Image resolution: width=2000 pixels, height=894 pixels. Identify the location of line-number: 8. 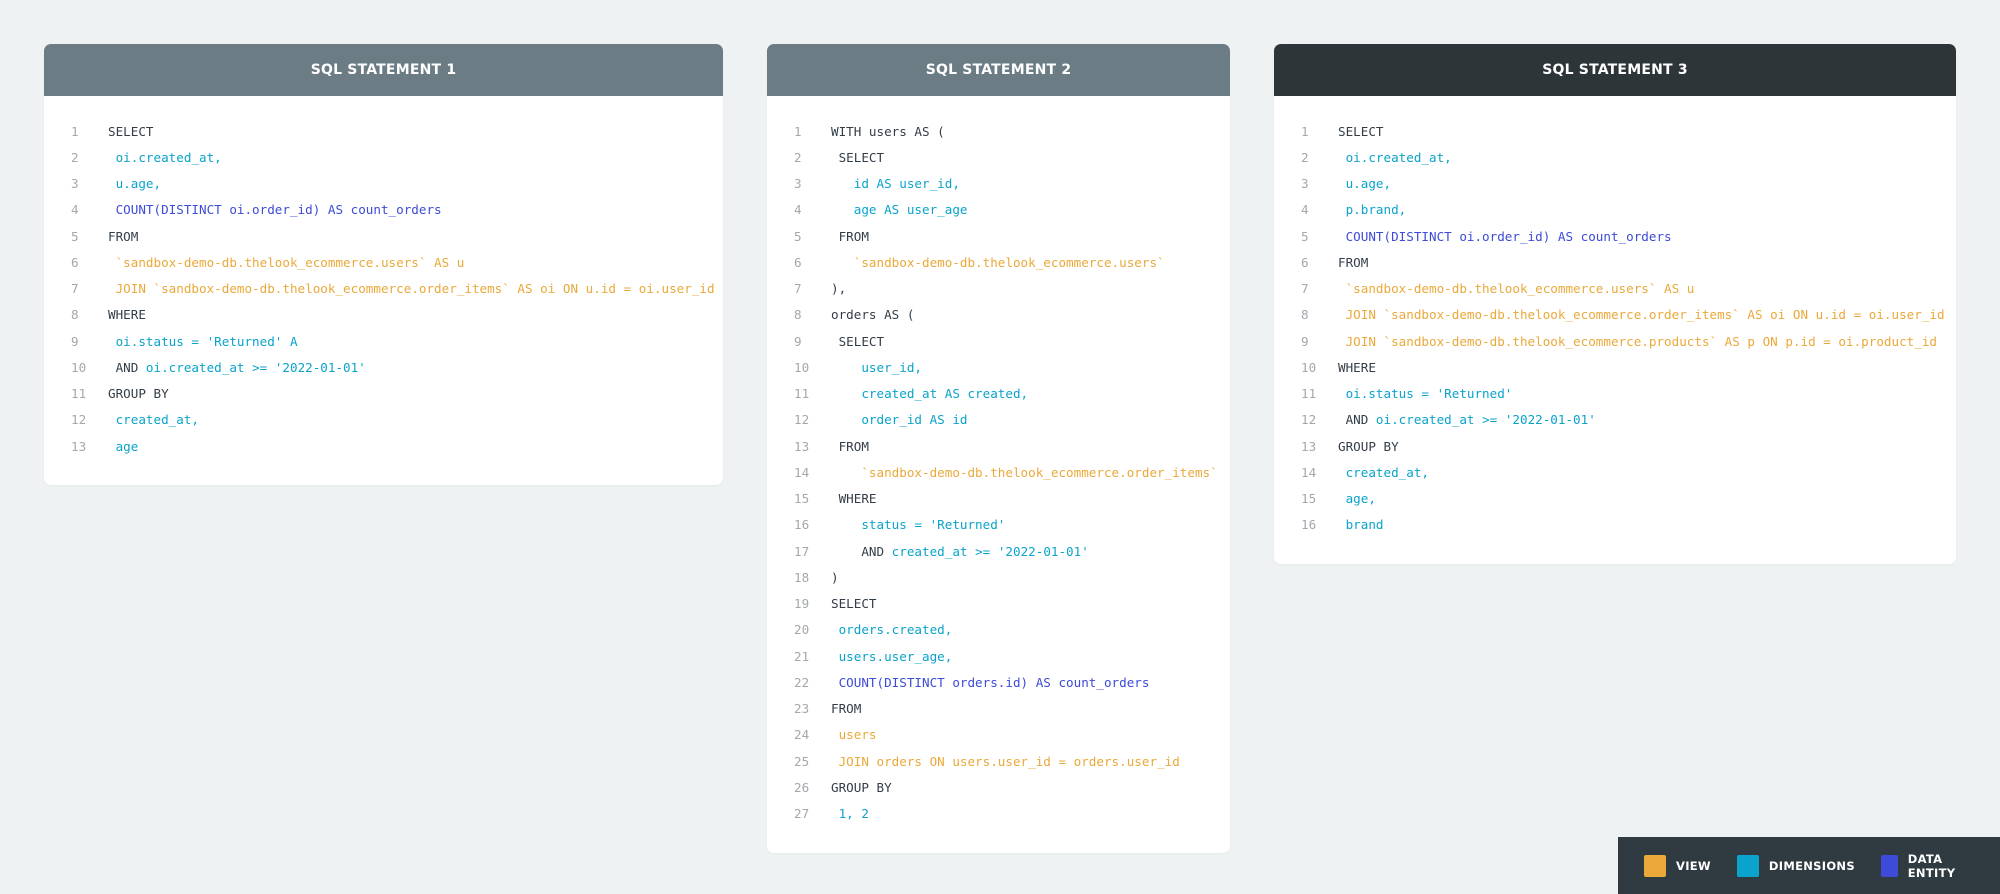
(1305, 315).